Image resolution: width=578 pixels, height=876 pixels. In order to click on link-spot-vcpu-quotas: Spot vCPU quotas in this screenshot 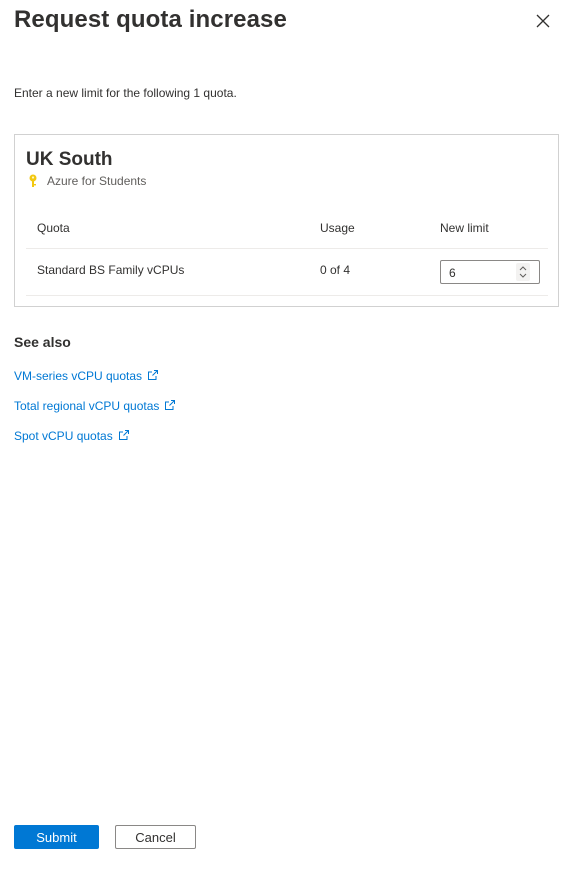, I will do `click(72, 436)`.